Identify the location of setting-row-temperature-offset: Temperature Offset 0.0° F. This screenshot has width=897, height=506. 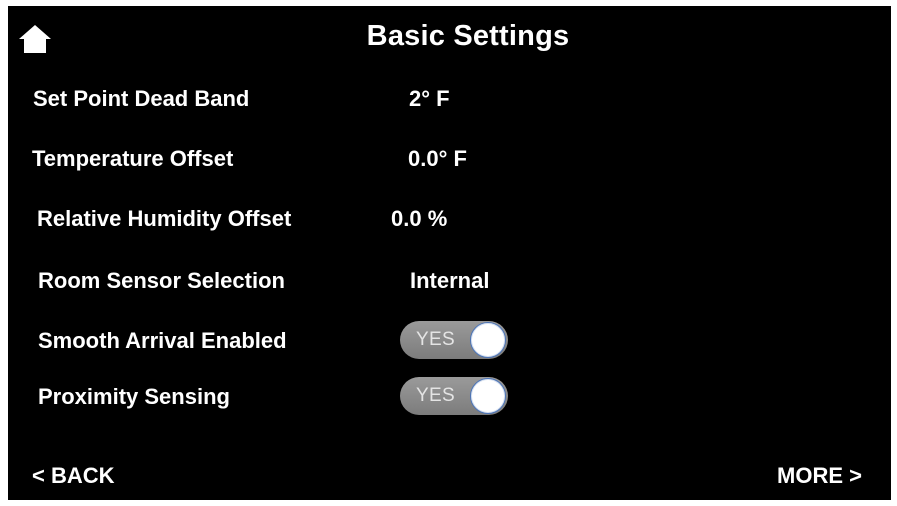
(332, 163).